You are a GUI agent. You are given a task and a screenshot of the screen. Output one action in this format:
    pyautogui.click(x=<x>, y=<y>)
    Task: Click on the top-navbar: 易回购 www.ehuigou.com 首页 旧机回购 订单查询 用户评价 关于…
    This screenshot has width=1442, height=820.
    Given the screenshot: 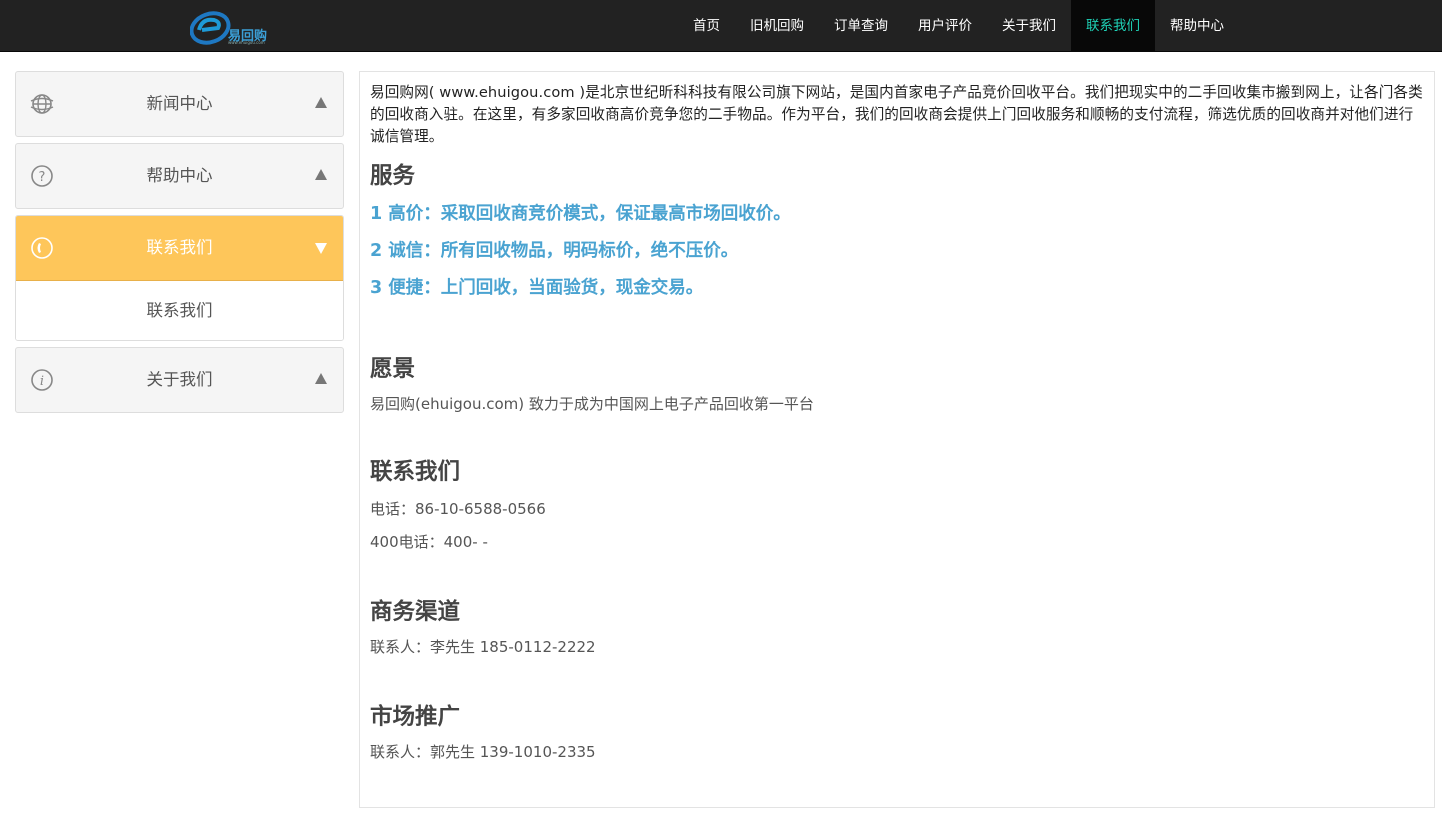 What is the action you would take?
    pyautogui.click(x=721, y=26)
    